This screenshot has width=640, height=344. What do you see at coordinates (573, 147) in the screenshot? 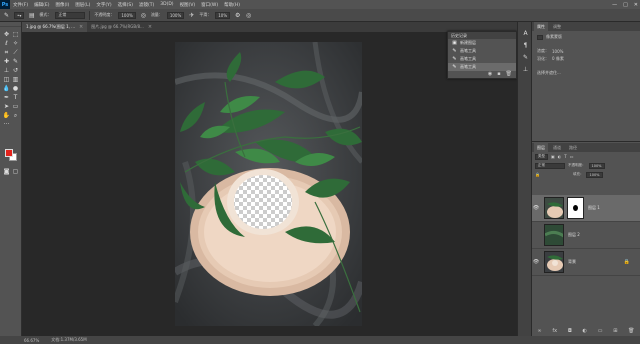
I see `tab-paths: 路径` at bounding box center [573, 147].